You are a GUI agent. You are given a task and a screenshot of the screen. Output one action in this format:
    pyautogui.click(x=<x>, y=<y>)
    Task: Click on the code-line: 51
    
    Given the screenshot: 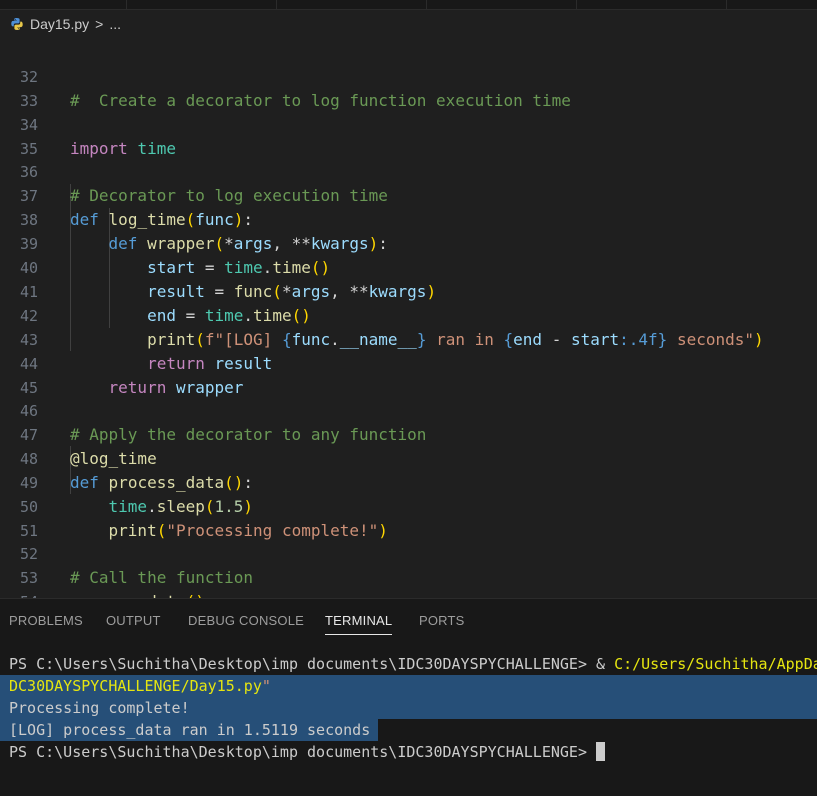 What is the action you would take?
    pyautogui.click(x=408, y=517)
    